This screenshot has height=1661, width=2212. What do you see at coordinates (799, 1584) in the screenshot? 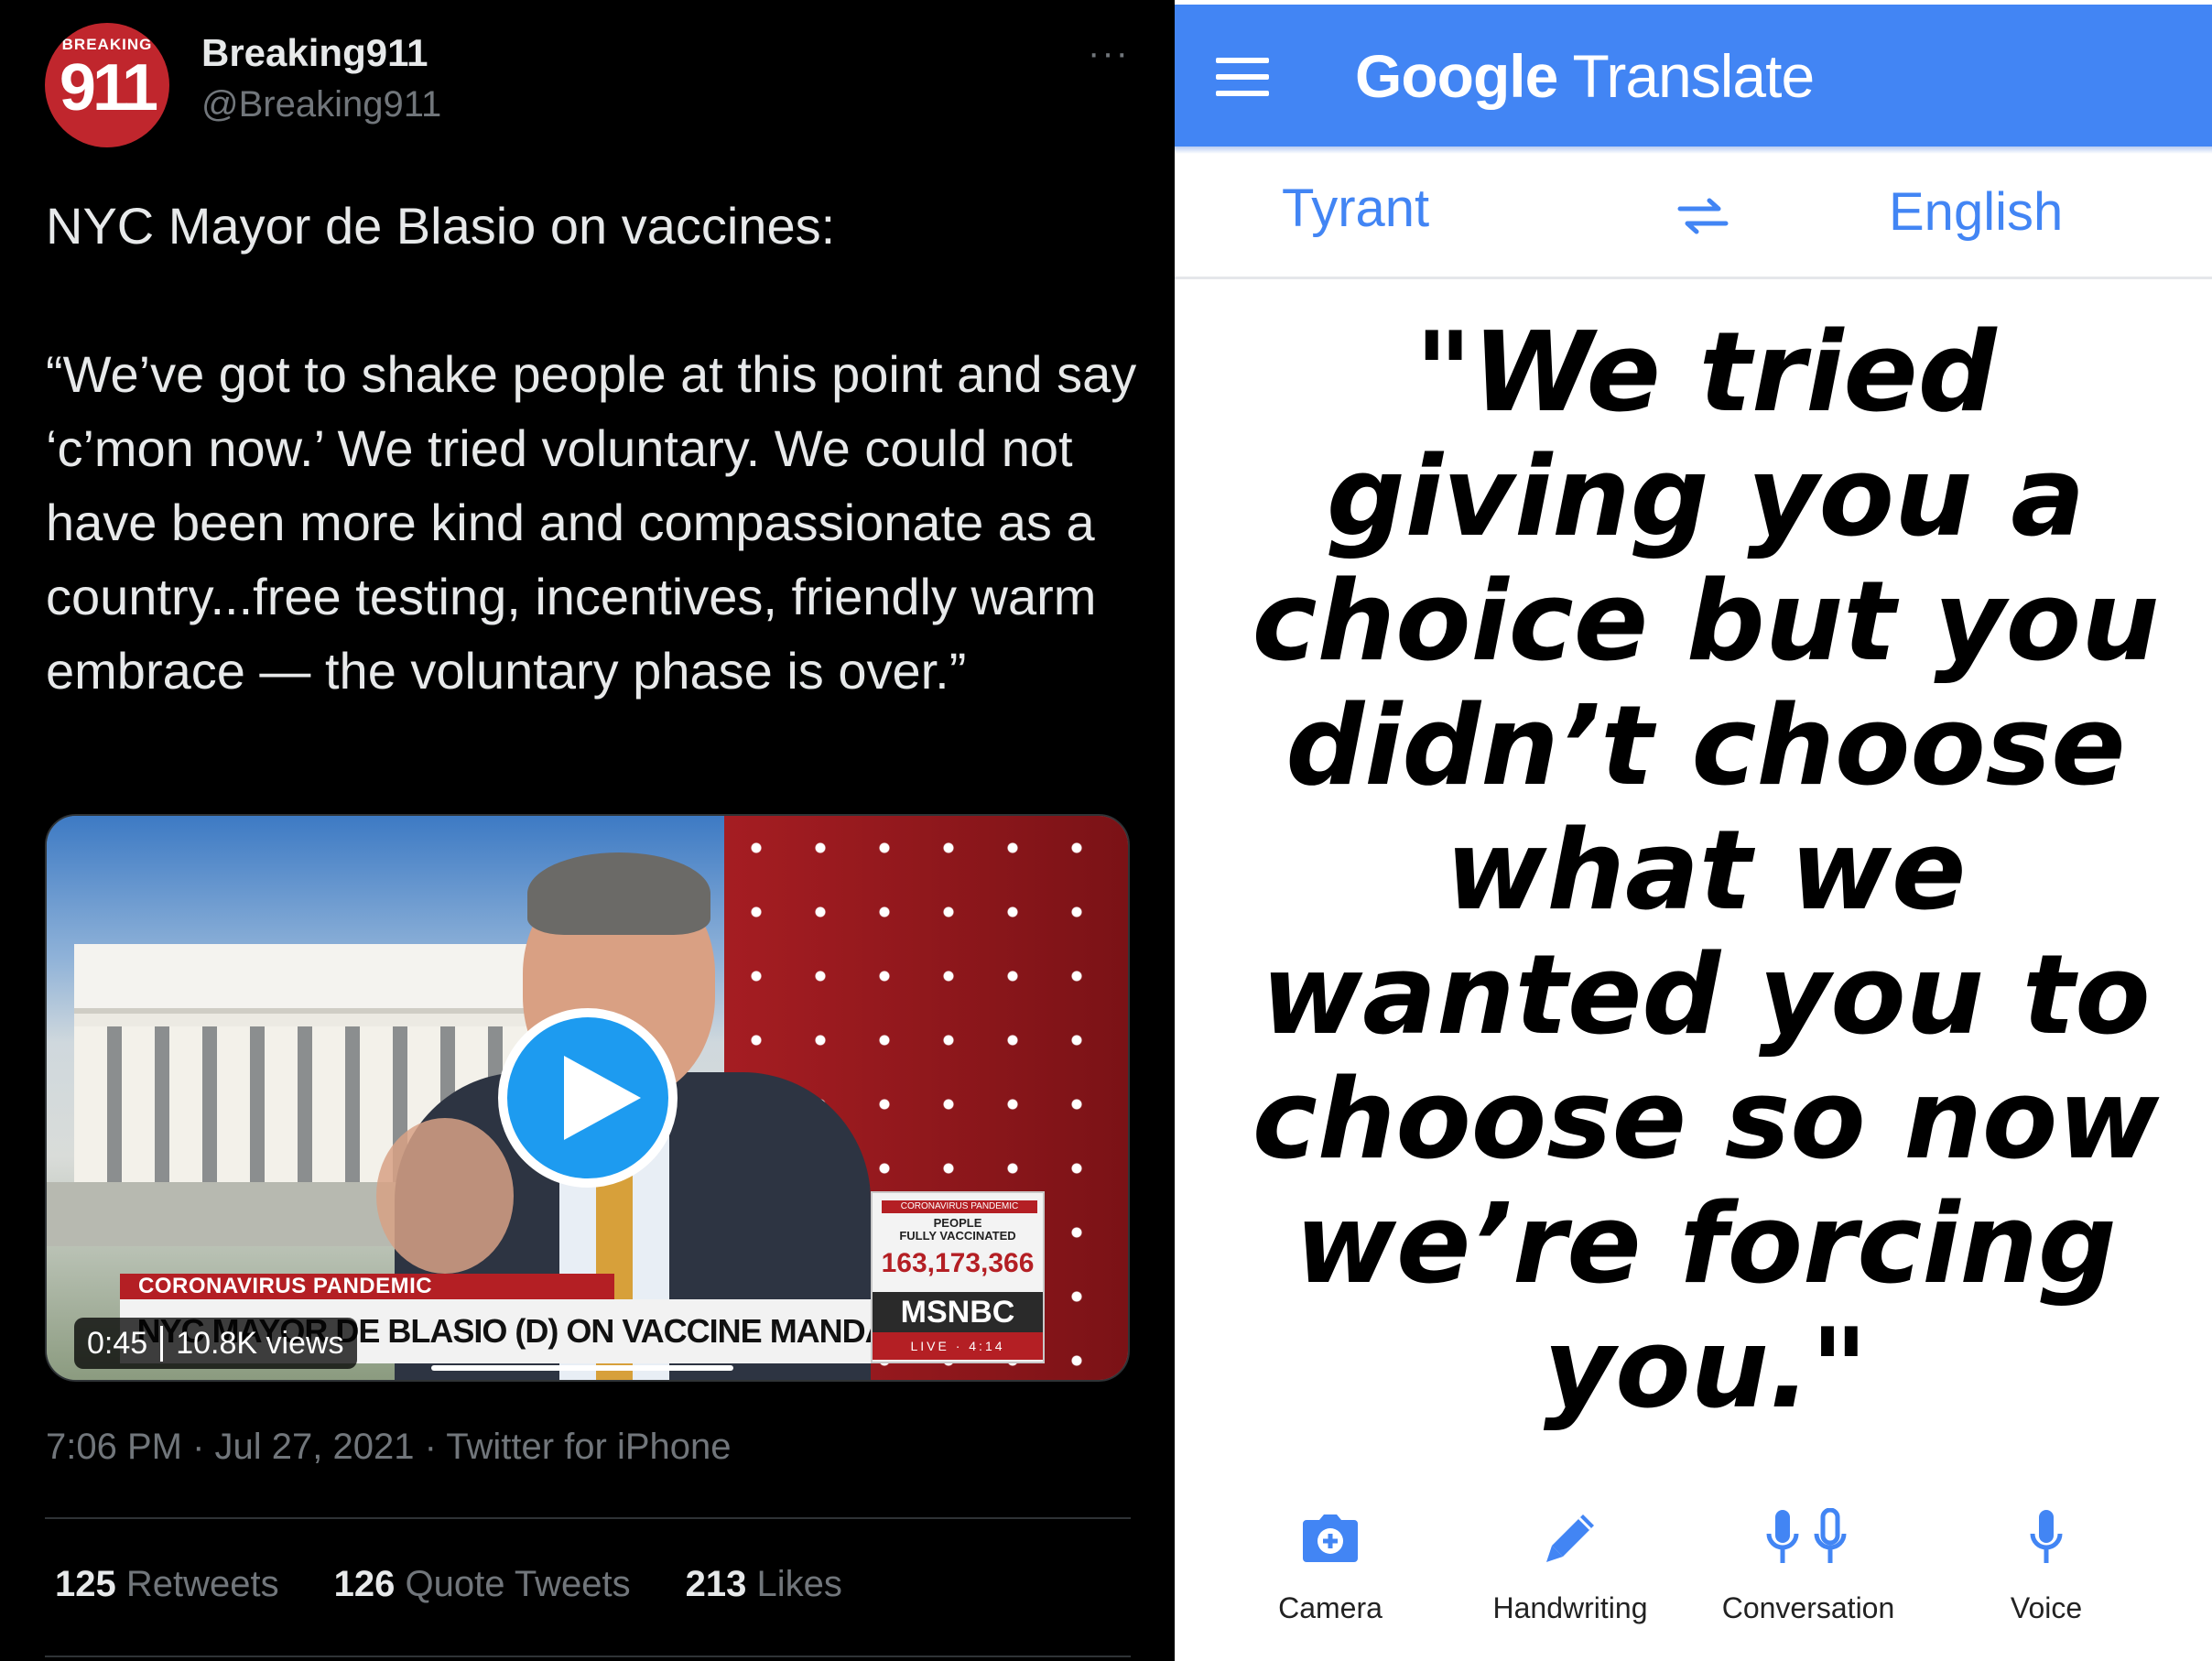
I see `likes-label: Likes` at bounding box center [799, 1584].